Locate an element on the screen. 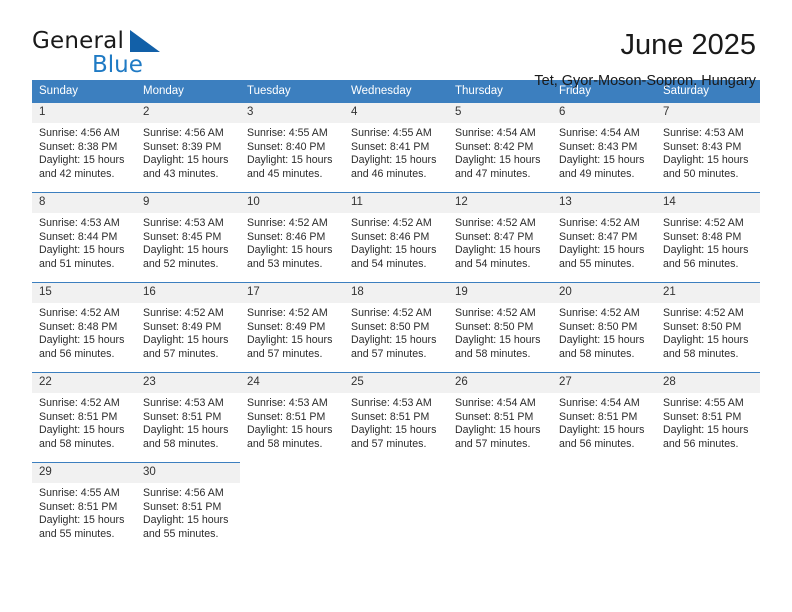 The width and height of the screenshot is (792, 612). daylight-text-line2: and 54 minutes. is located at coordinates (493, 263).